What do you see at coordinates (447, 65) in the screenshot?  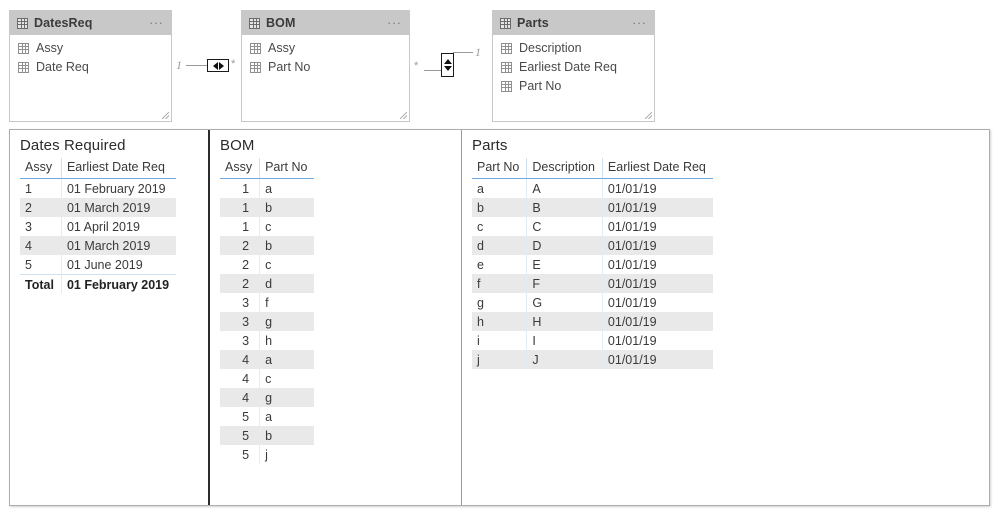 I see `up-down-arrows-icon` at bounding box center [447, 65].